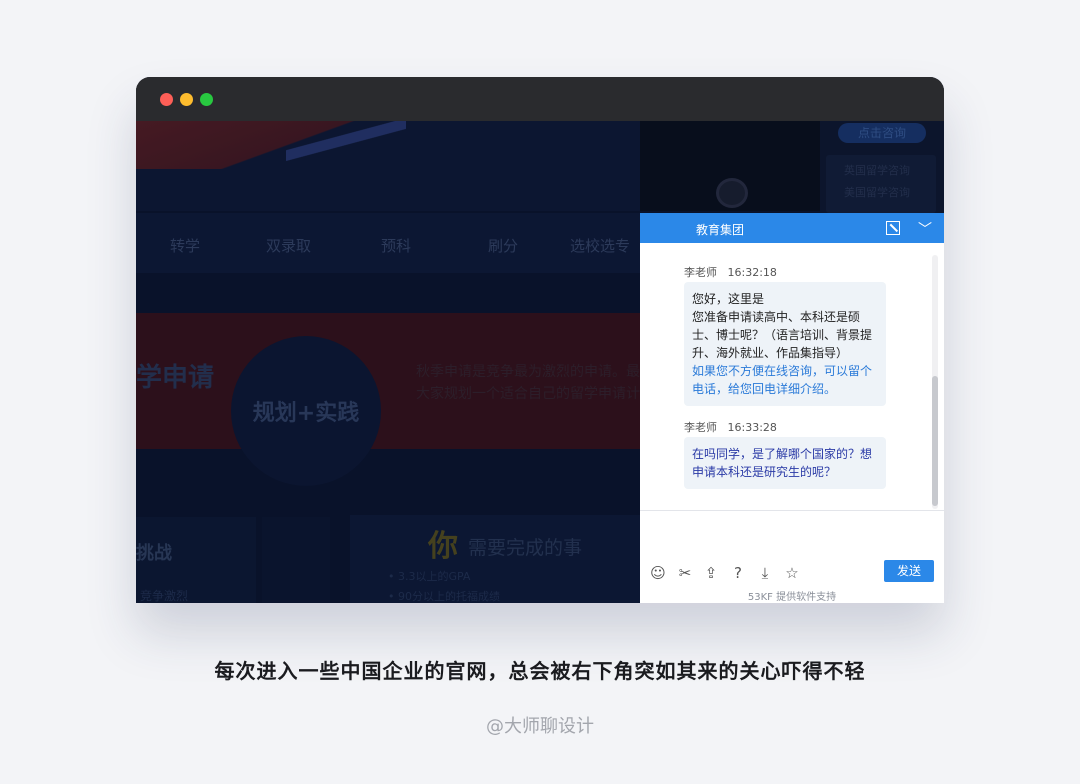 The width and height of the screenshot is (1080, 784). I want to click on message-input, so click(792, 534).